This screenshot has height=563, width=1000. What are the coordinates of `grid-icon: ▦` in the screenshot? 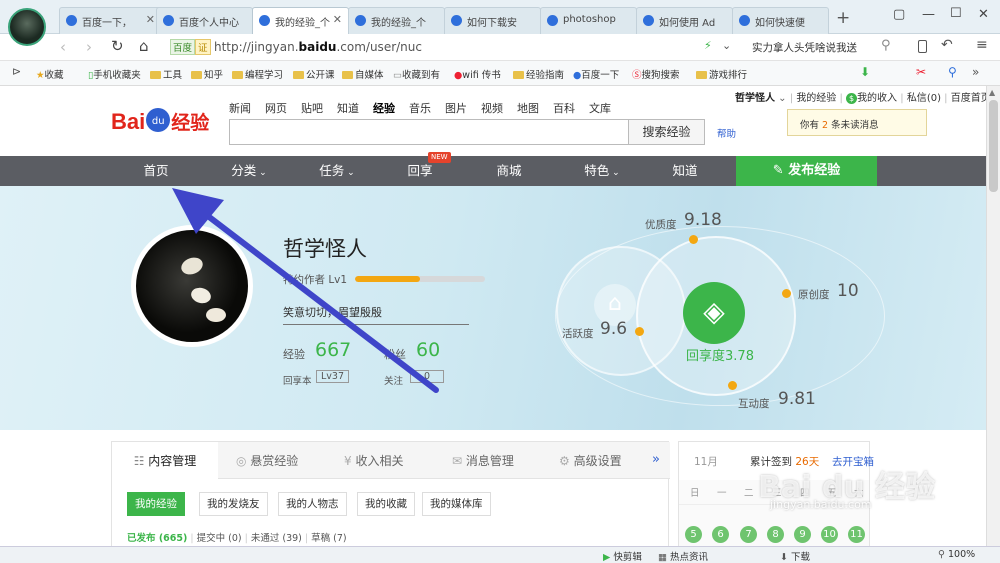 It's located at (664, 557).